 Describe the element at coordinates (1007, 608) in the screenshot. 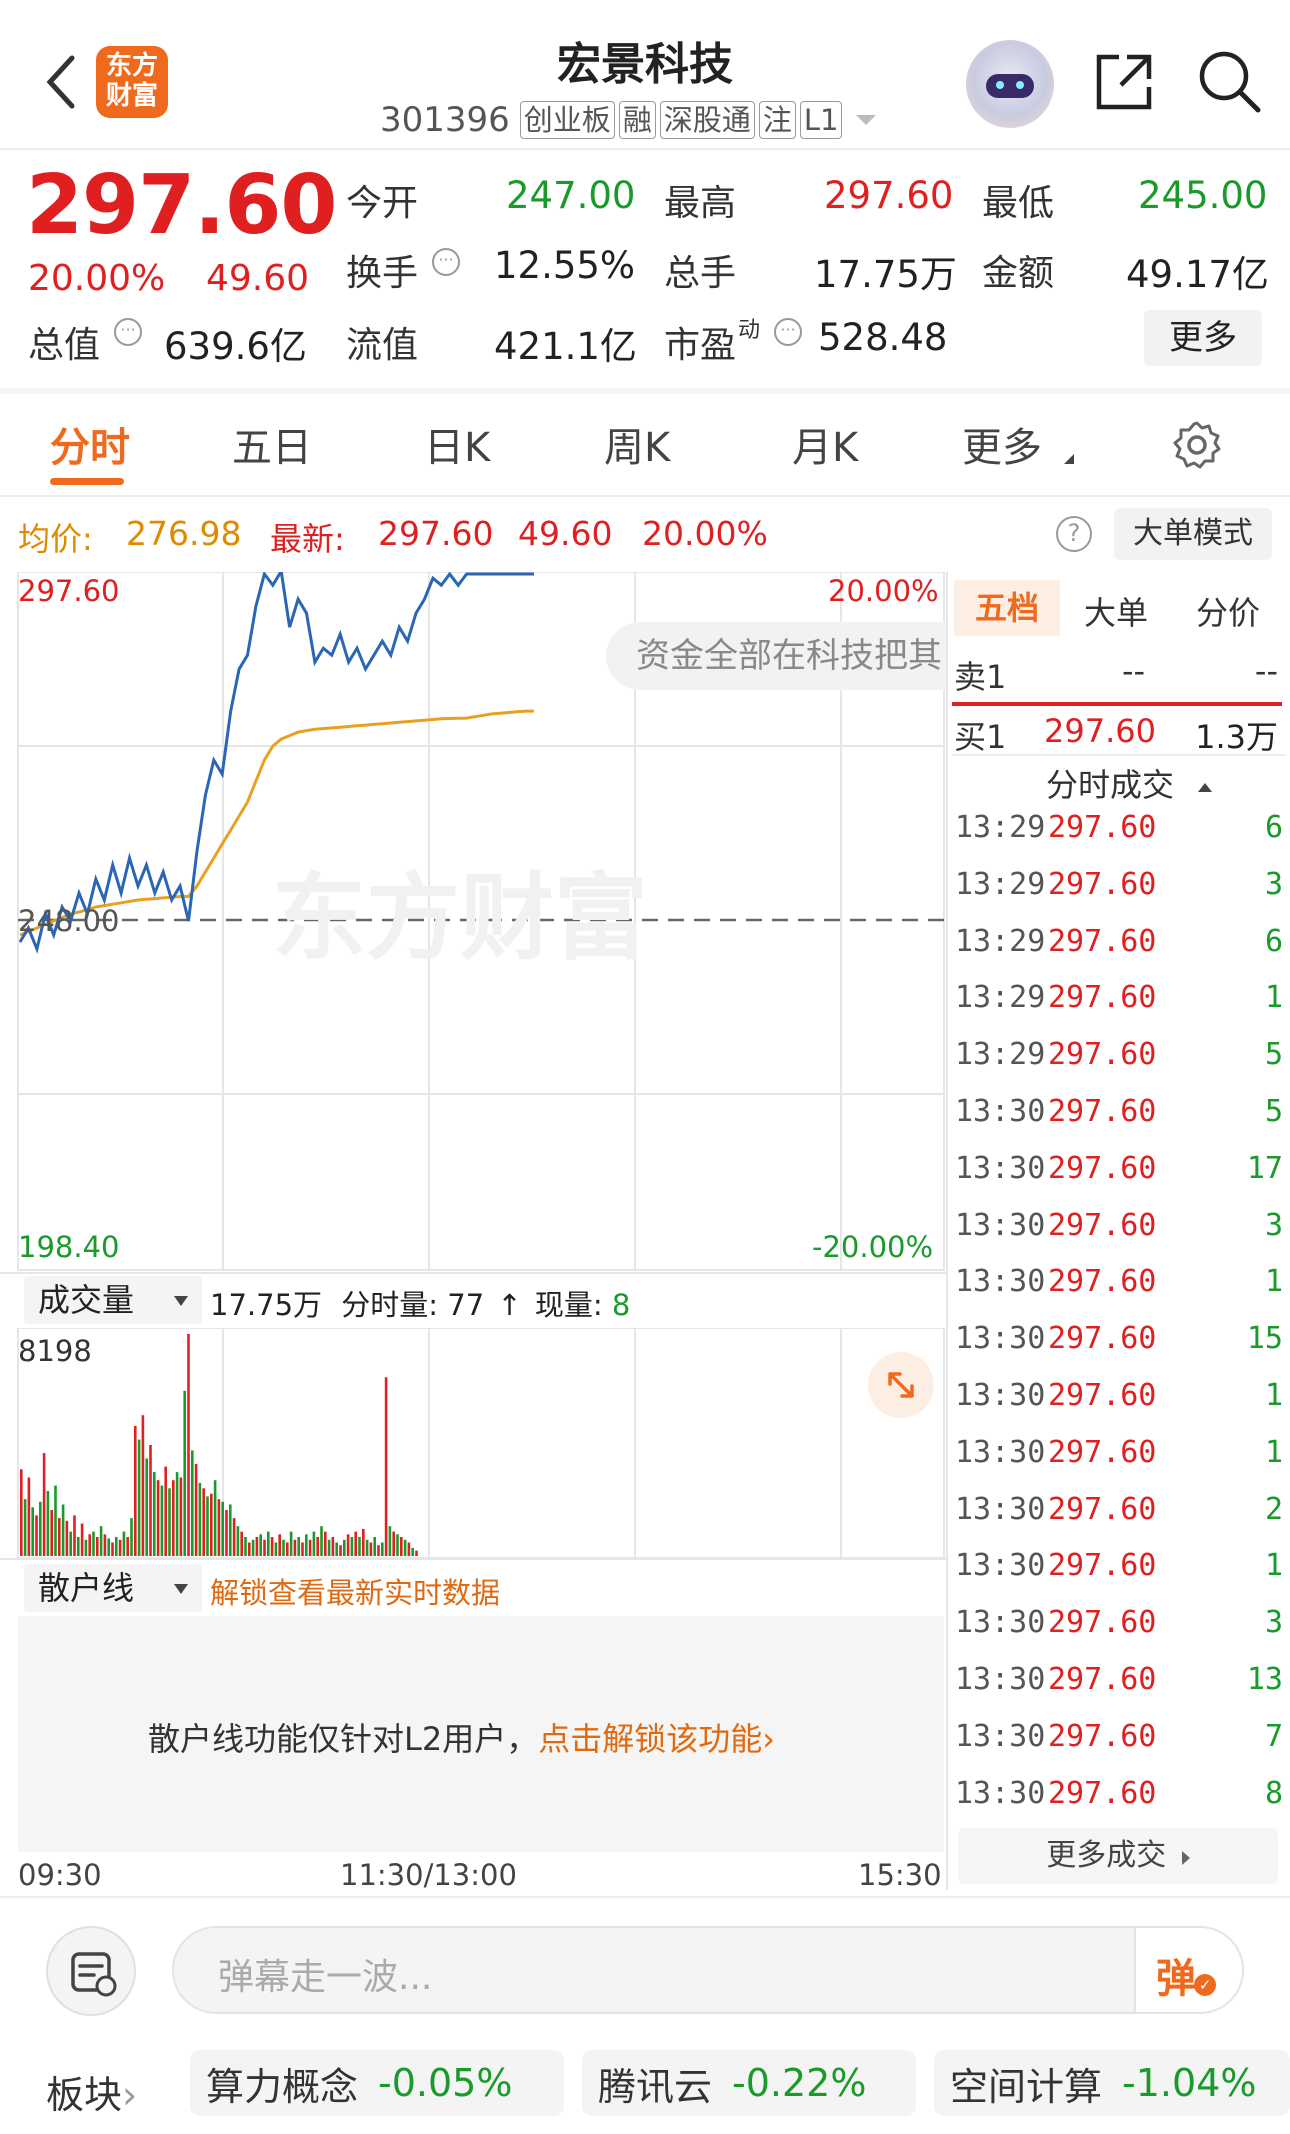

I see `tab-five-levels: 五档` at that location.